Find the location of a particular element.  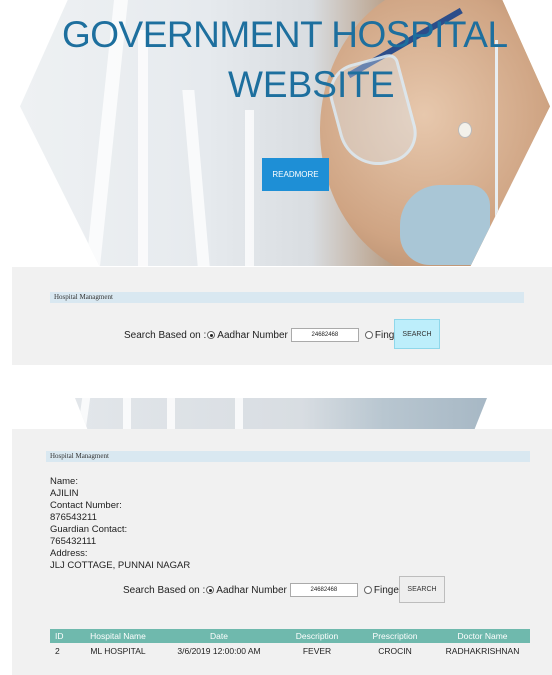

name-label: Name: is located at coordinates (64, 481).